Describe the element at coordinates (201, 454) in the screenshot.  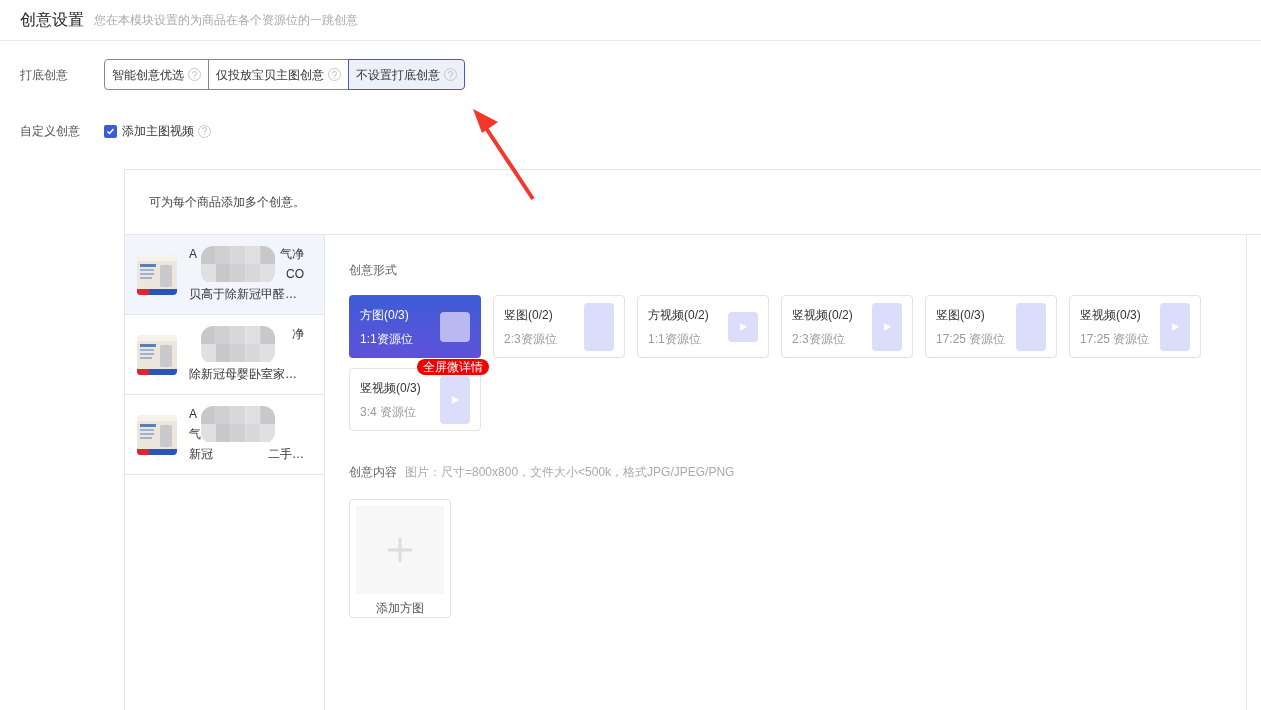
I see `product-name-text: 新冠` at that location.